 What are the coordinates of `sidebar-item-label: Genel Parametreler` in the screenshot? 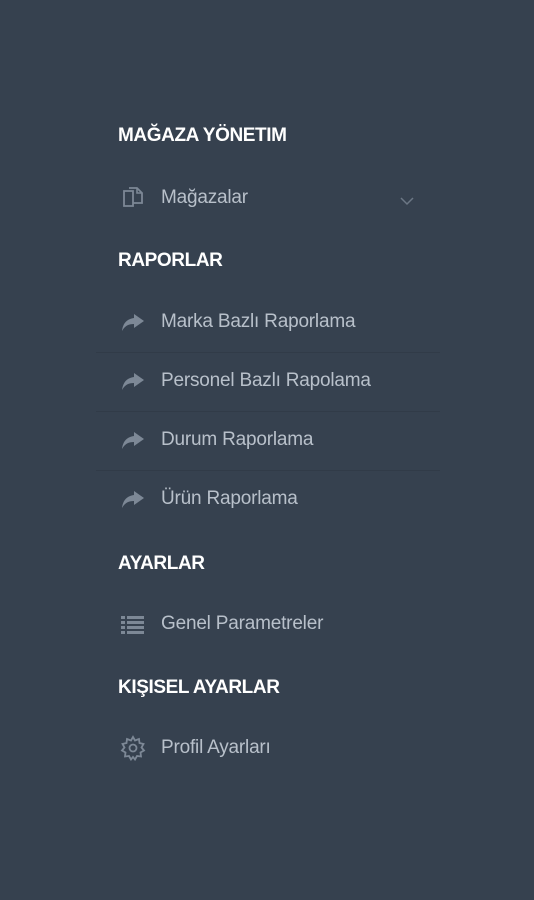 It's located at (242, 623).